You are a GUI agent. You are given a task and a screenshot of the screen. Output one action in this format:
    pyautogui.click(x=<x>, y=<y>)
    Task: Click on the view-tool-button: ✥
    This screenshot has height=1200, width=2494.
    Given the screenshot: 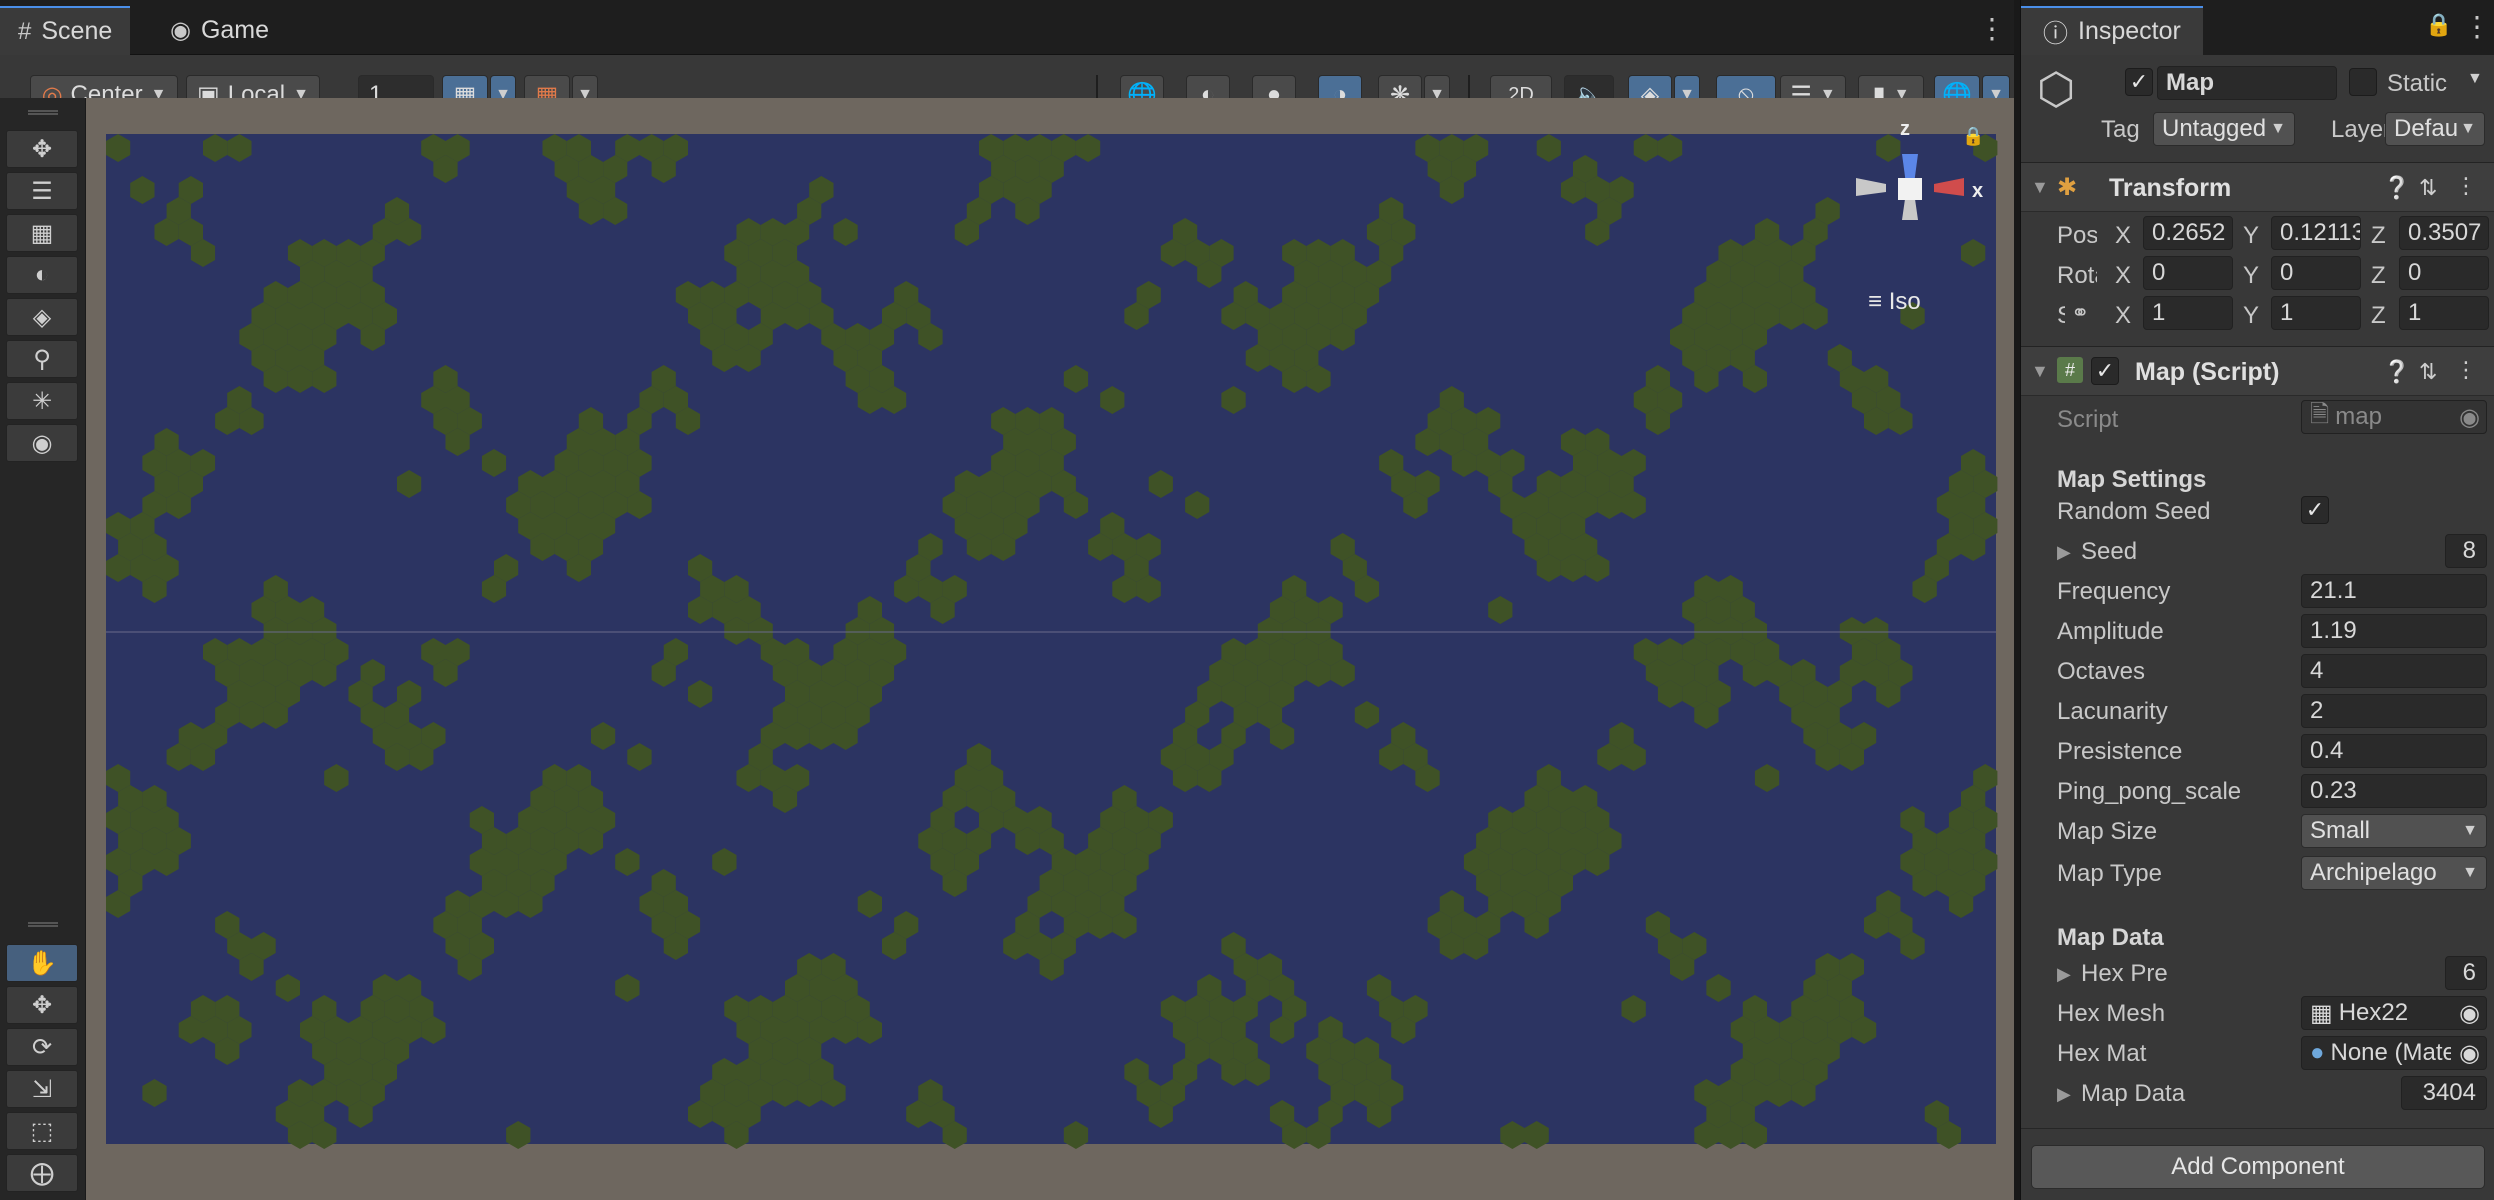 What is the action you would take?
    pyautogui.click(x=42, y=149)
    